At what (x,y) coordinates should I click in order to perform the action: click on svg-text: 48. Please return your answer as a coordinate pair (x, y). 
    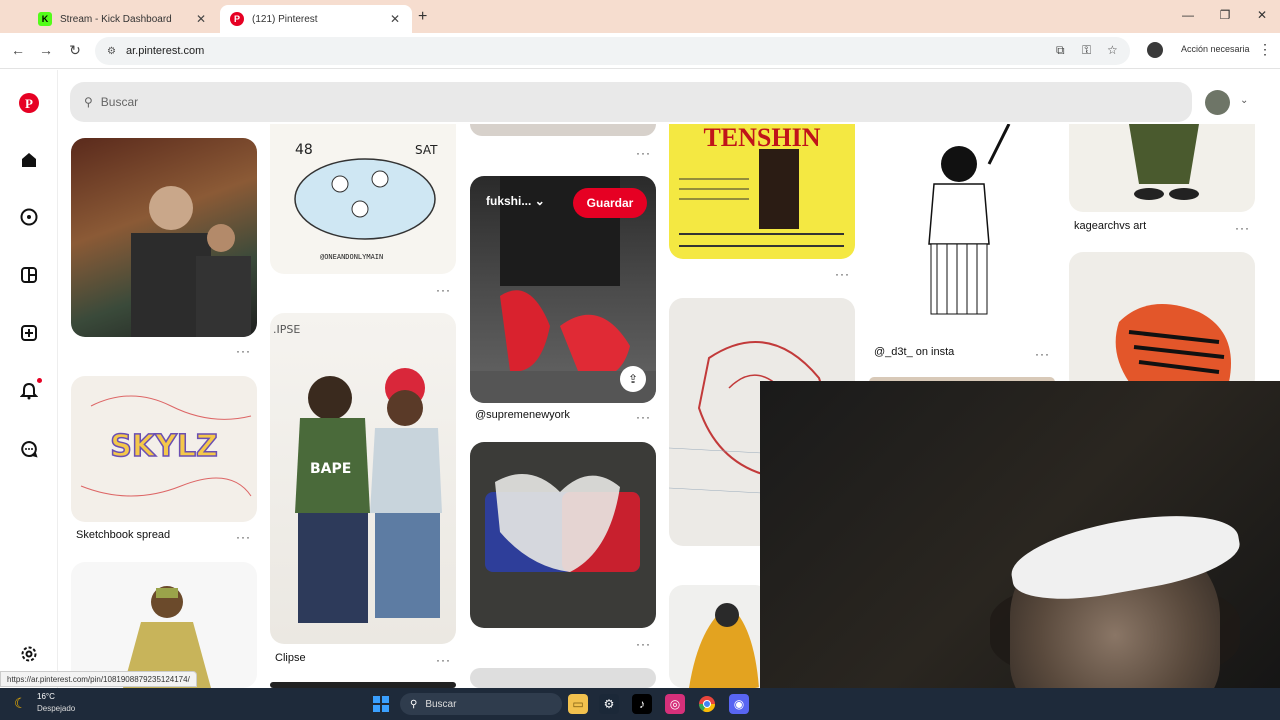
    Looking at the image, I should click on (304, 150).